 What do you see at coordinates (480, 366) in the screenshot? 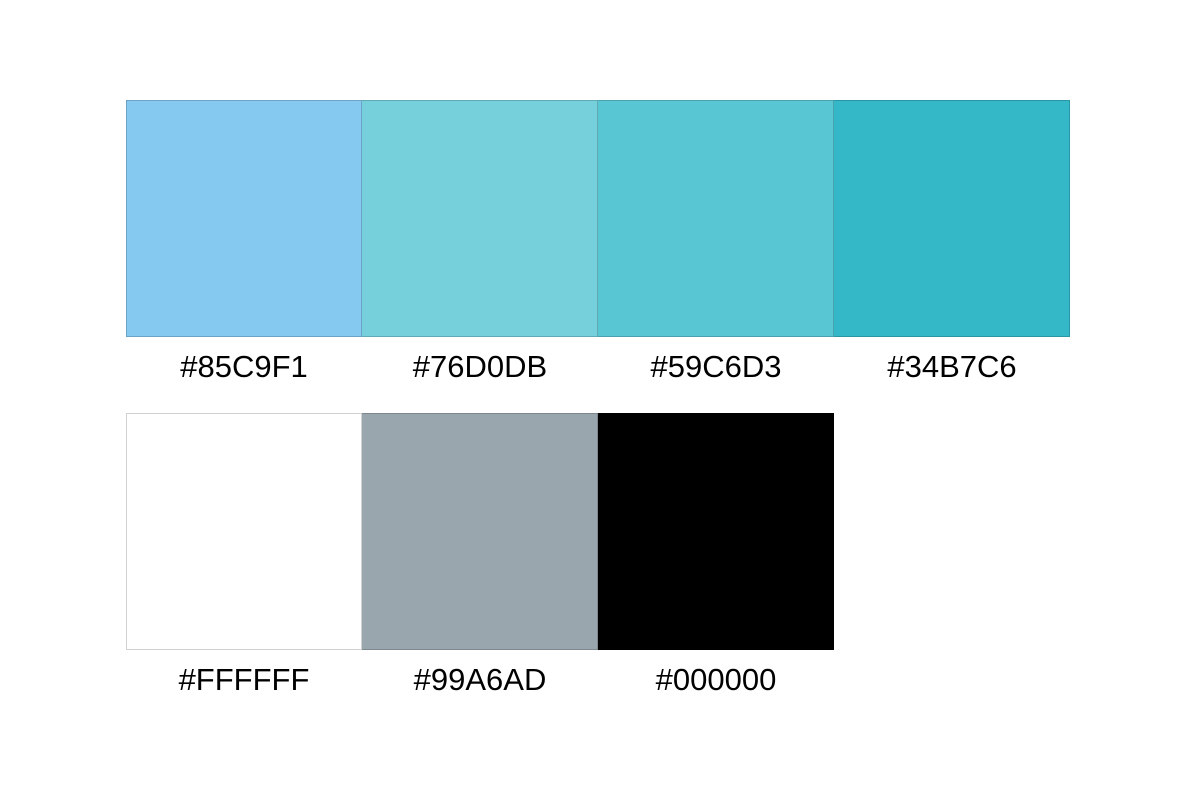
I see `swatch-hex-label: #76D0DB` at bounding box center [480, 366].